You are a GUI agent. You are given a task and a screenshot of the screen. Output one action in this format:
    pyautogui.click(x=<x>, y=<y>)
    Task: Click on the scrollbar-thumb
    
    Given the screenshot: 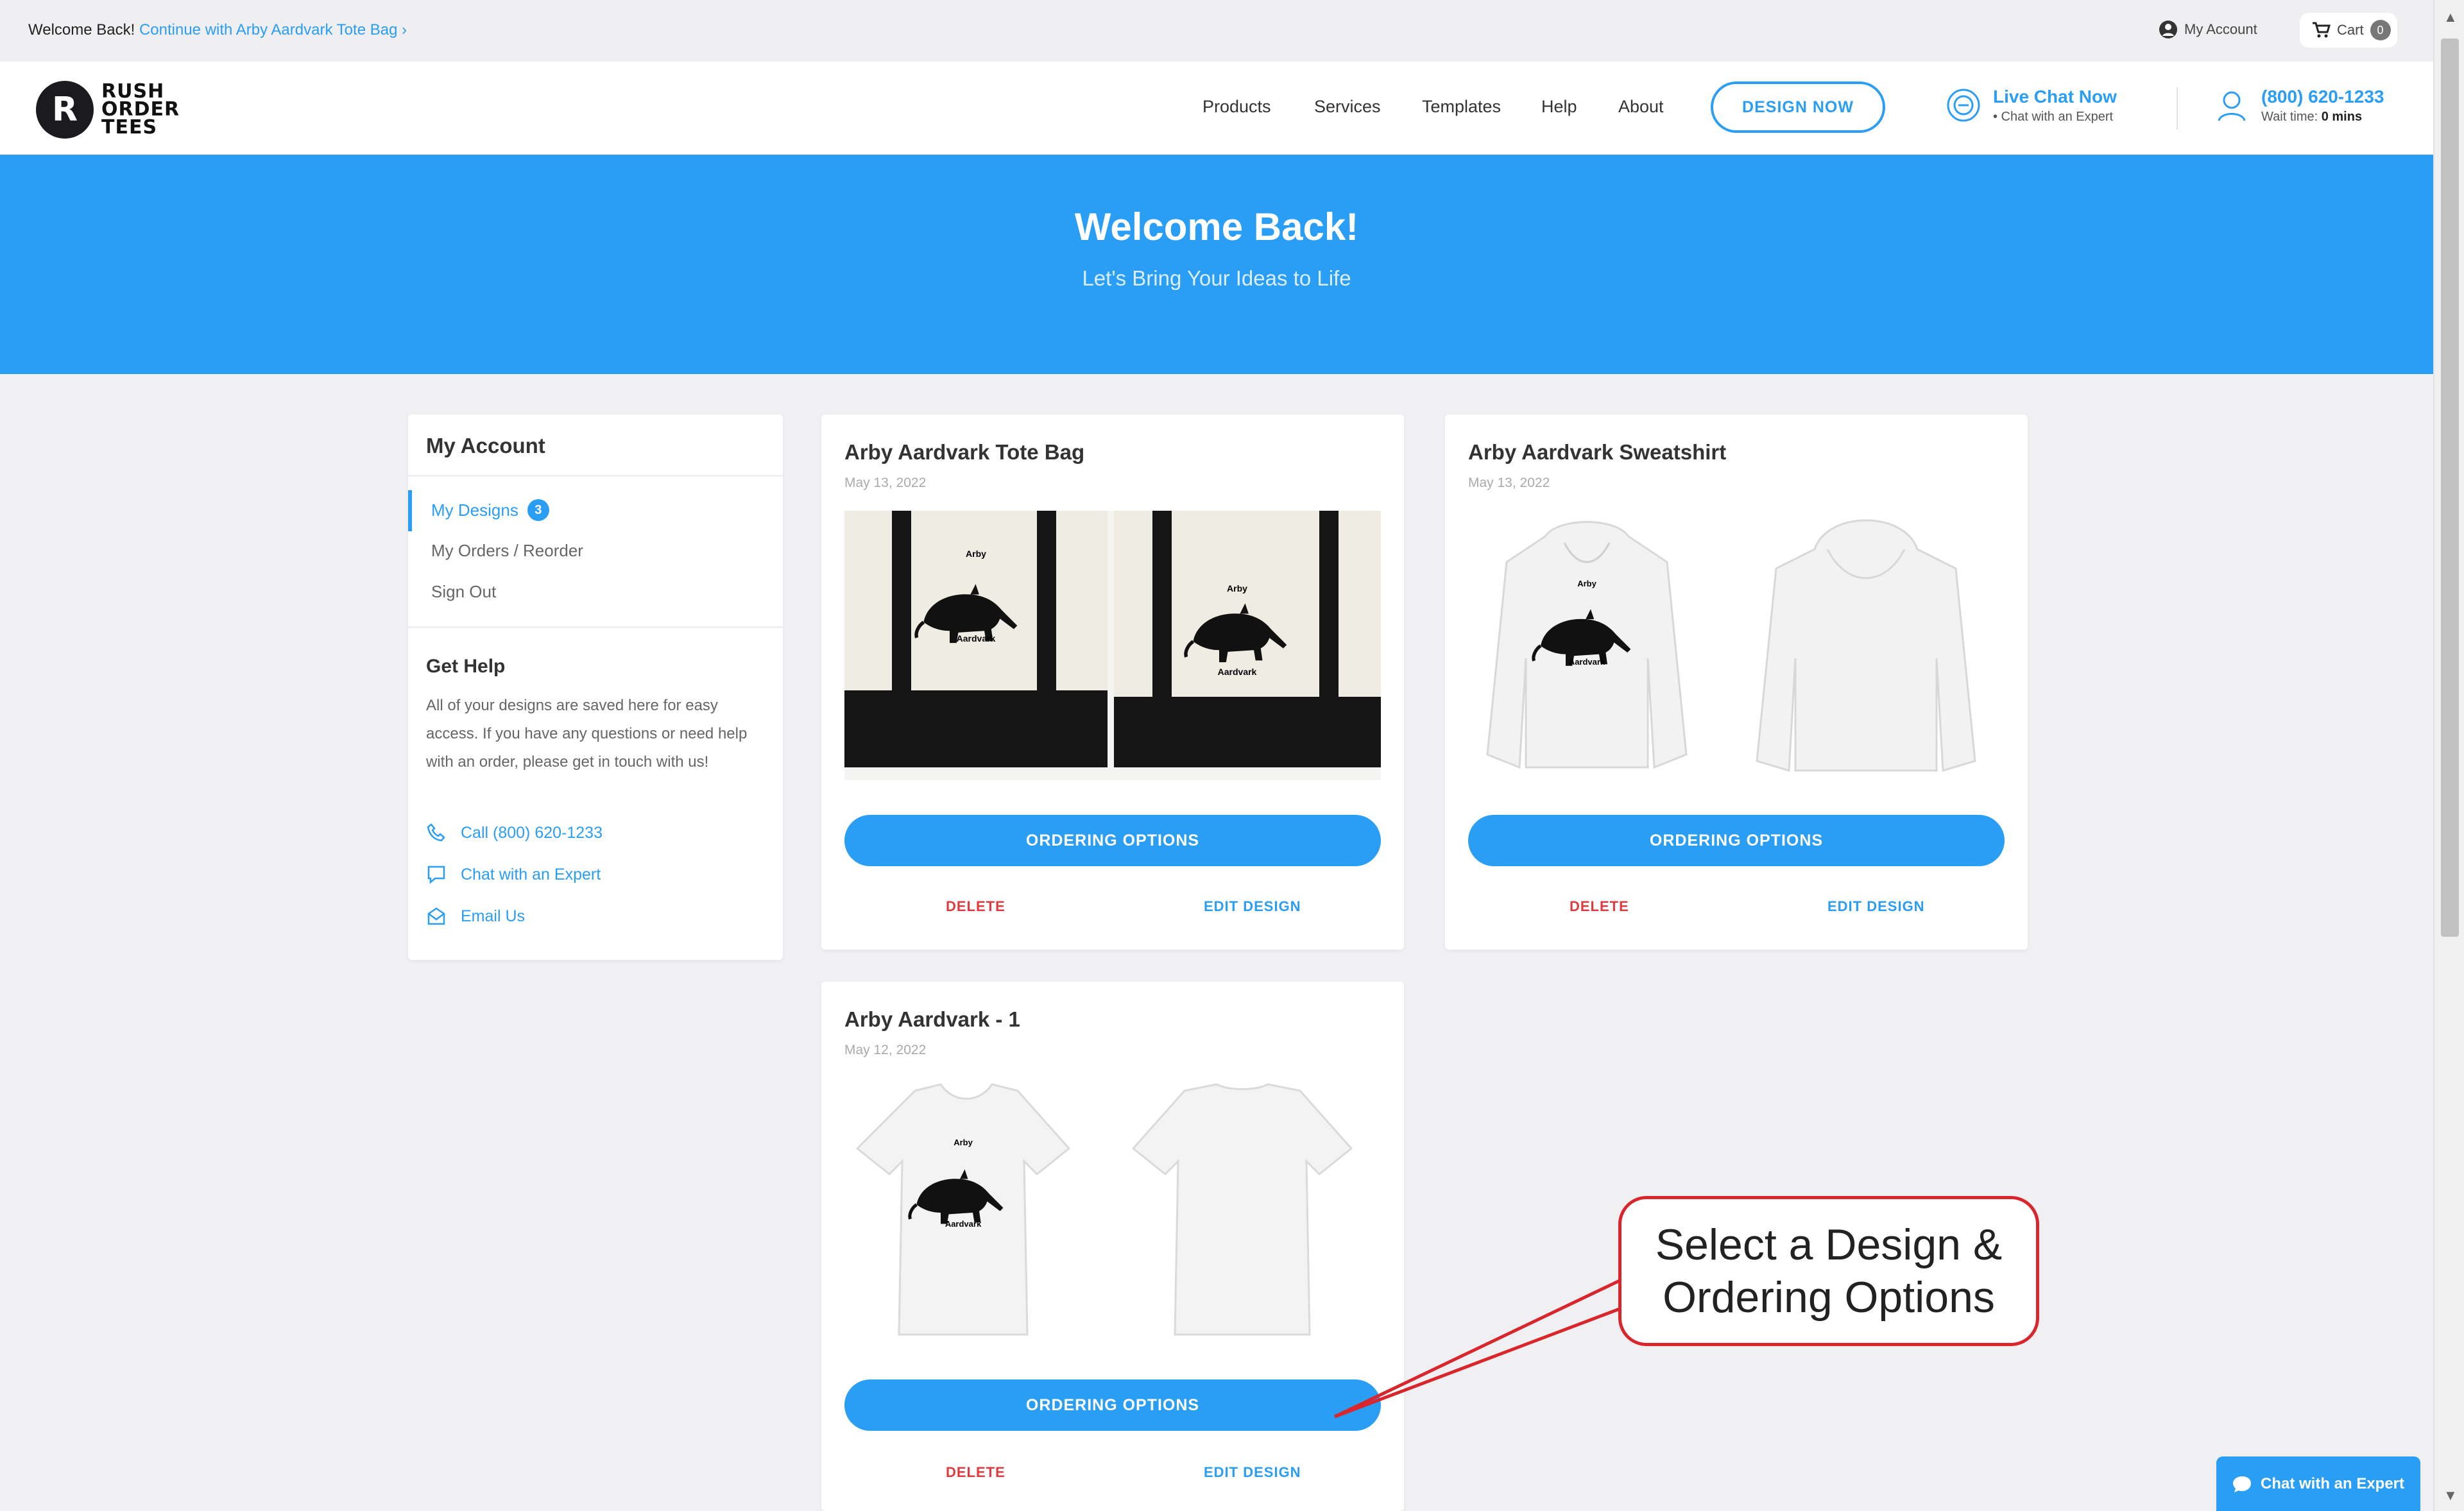 What is the action you would take?
    pyautogui.click(x=2450, y=487)
    